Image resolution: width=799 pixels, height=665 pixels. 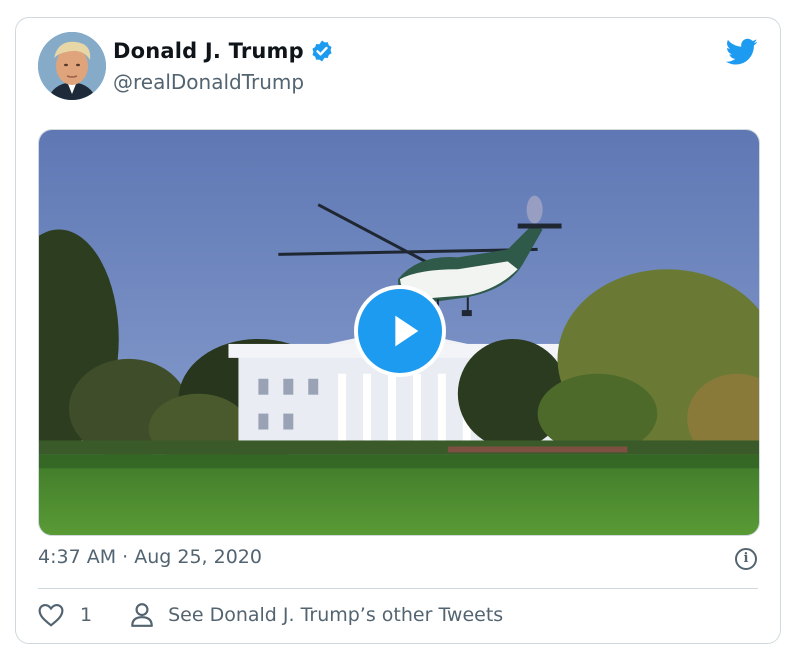 What do you see at coordinates (741, 52) in the screenshot?
I see `twitter-bird-icon` at bounding box center [741, 52].